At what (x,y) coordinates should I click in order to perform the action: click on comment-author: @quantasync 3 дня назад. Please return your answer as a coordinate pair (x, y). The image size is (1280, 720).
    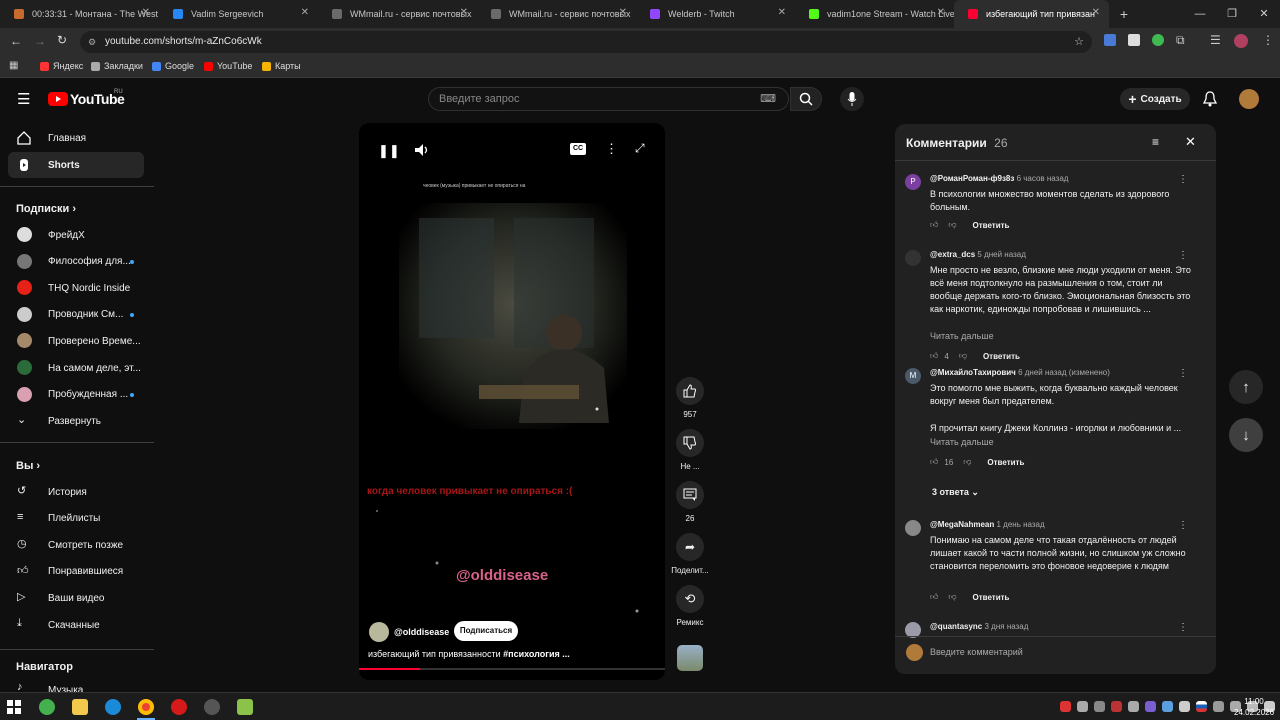
    Looking at the image, I should click on (979, 626).